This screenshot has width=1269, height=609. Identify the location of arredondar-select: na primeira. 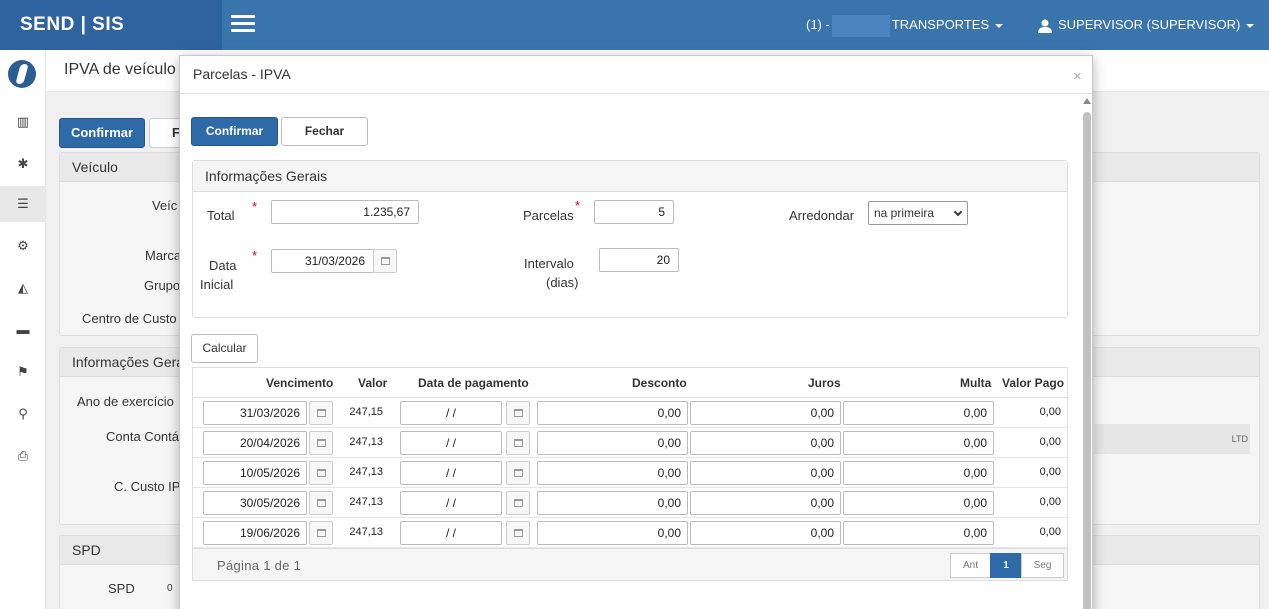
(918, 213).